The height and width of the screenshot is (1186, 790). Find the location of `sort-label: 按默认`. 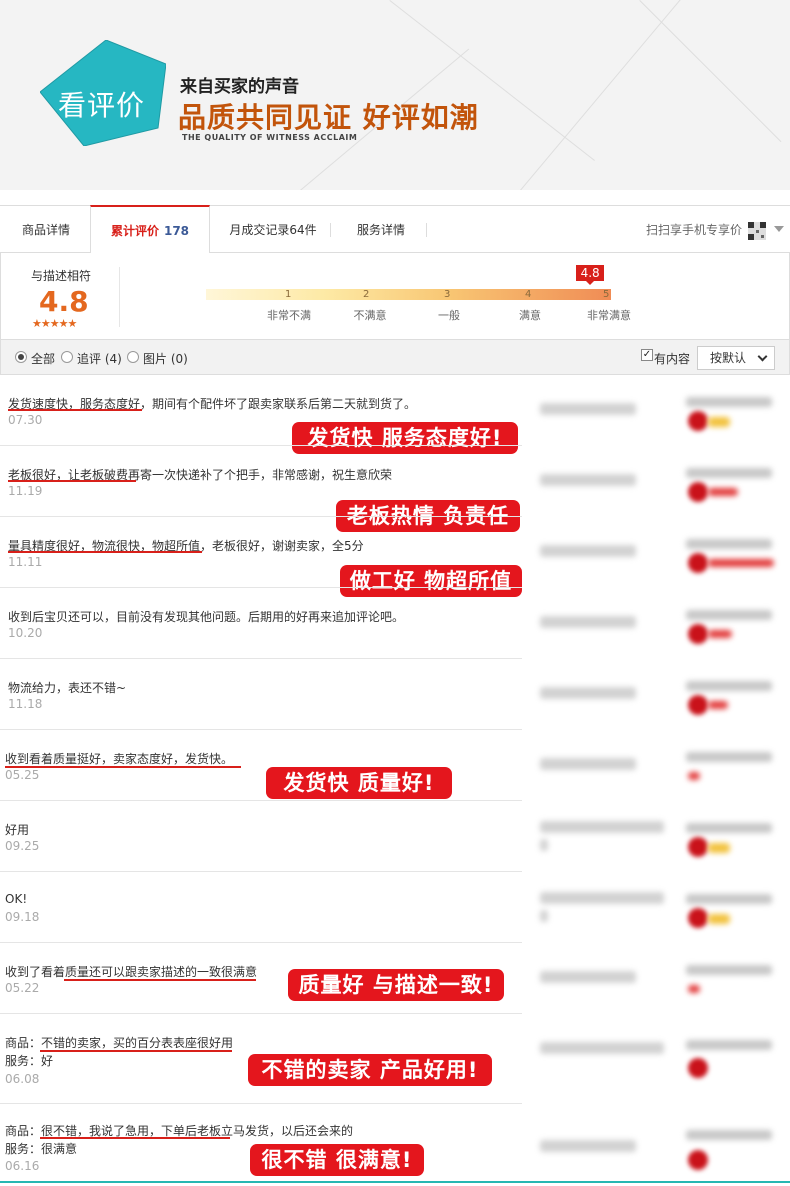

sort-label: 按默认 is located at coordinates (728, 358).